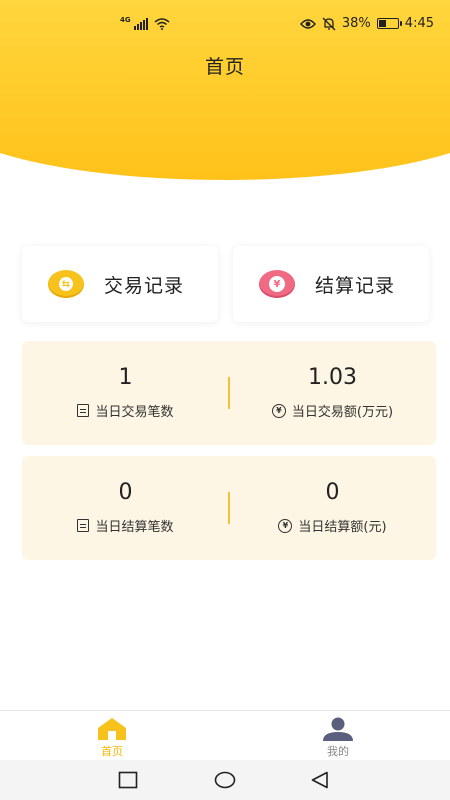  What do you see at coordinates (307, 23) in the screenshot?
I see `eye-icon` at bounding box center [307, 23].